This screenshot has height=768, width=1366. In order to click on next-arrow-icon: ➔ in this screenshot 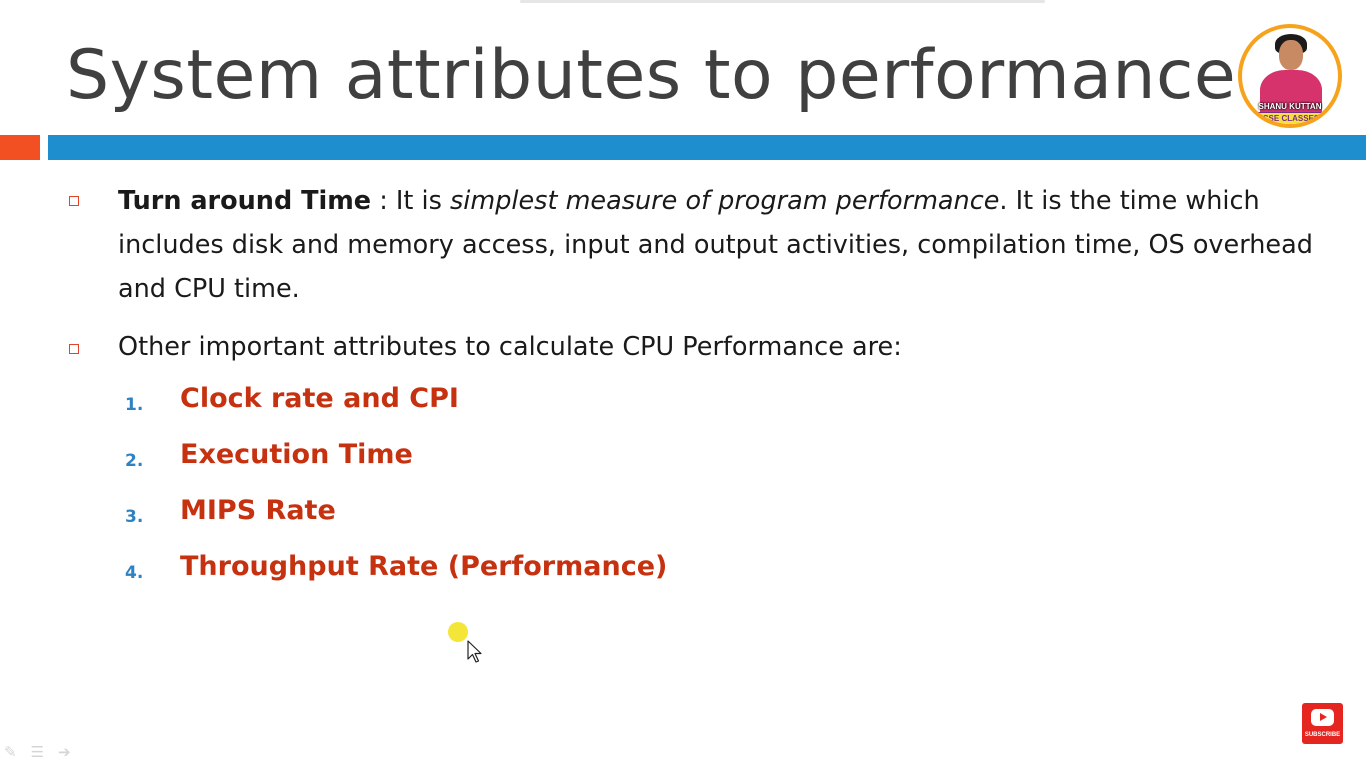, I will do `click(64, 752)`.